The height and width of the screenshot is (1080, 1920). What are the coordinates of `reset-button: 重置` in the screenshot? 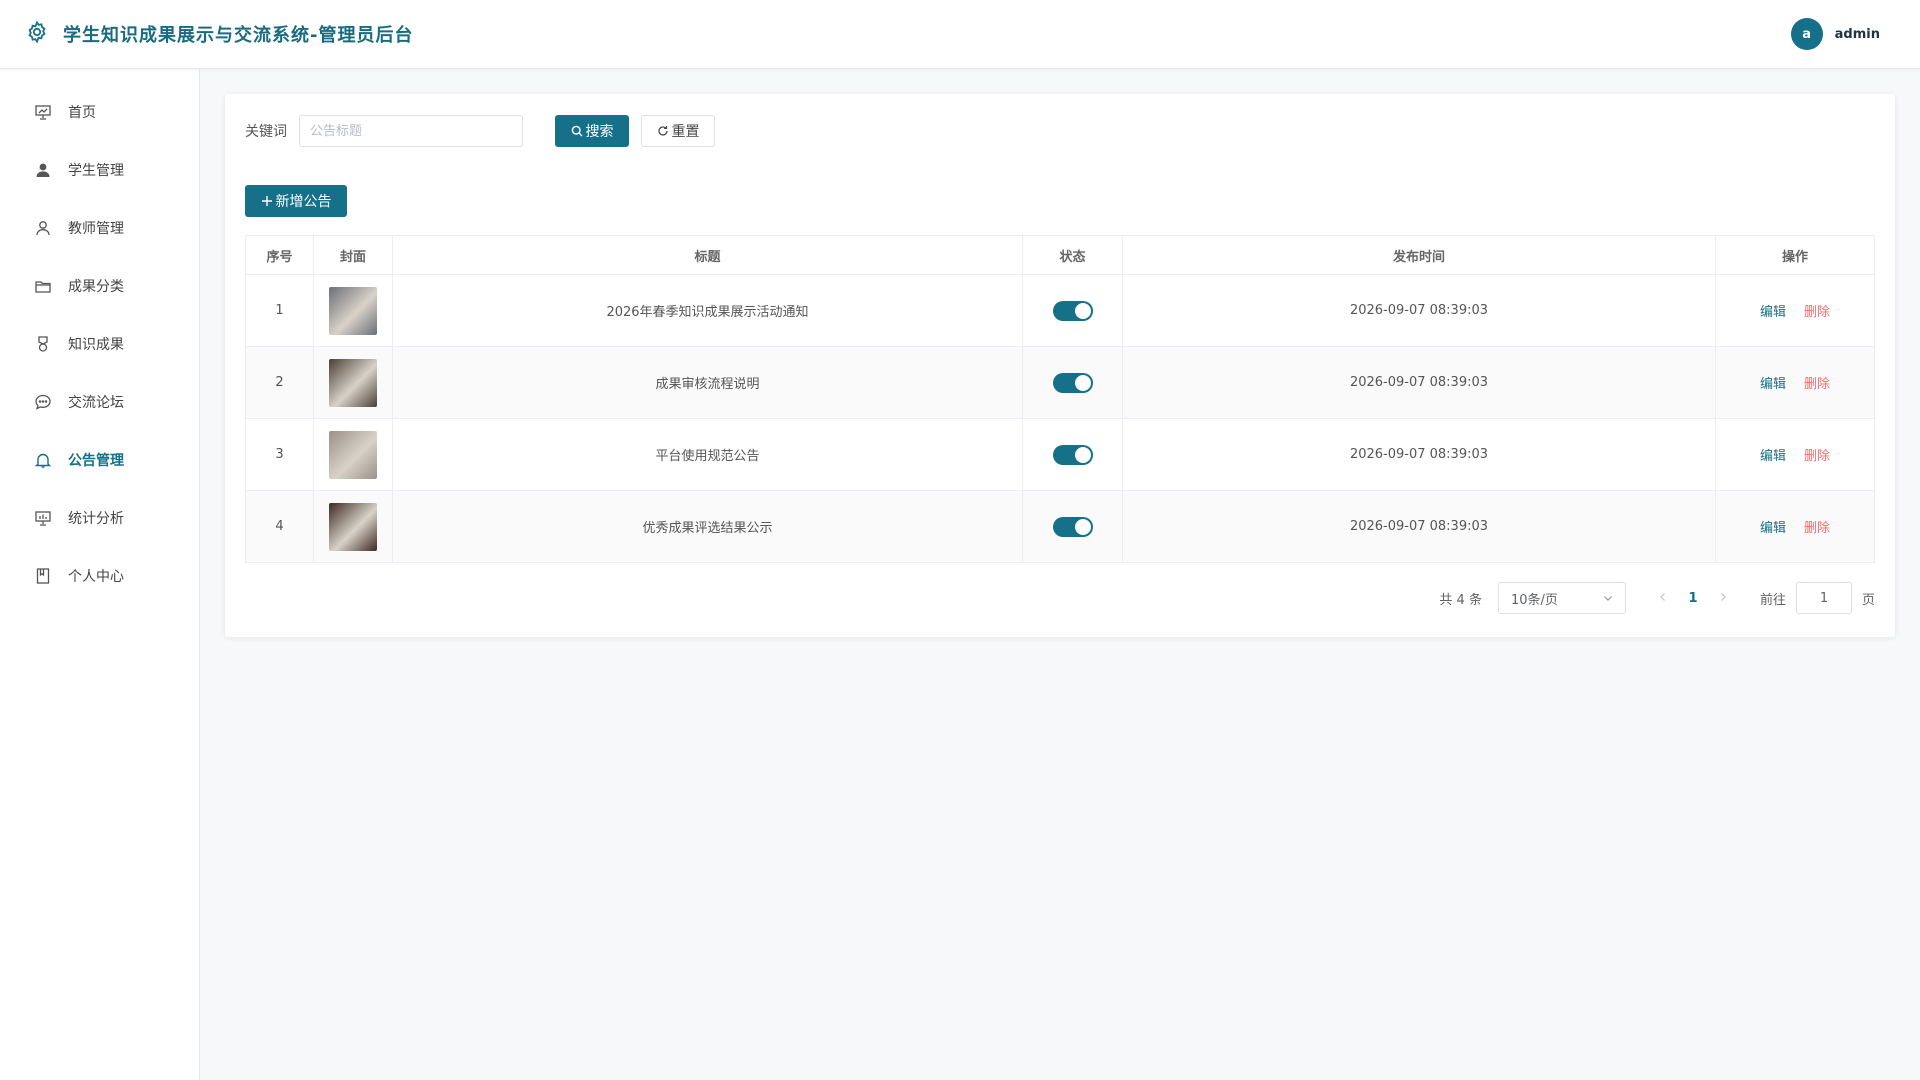 It's located at (678, 131).